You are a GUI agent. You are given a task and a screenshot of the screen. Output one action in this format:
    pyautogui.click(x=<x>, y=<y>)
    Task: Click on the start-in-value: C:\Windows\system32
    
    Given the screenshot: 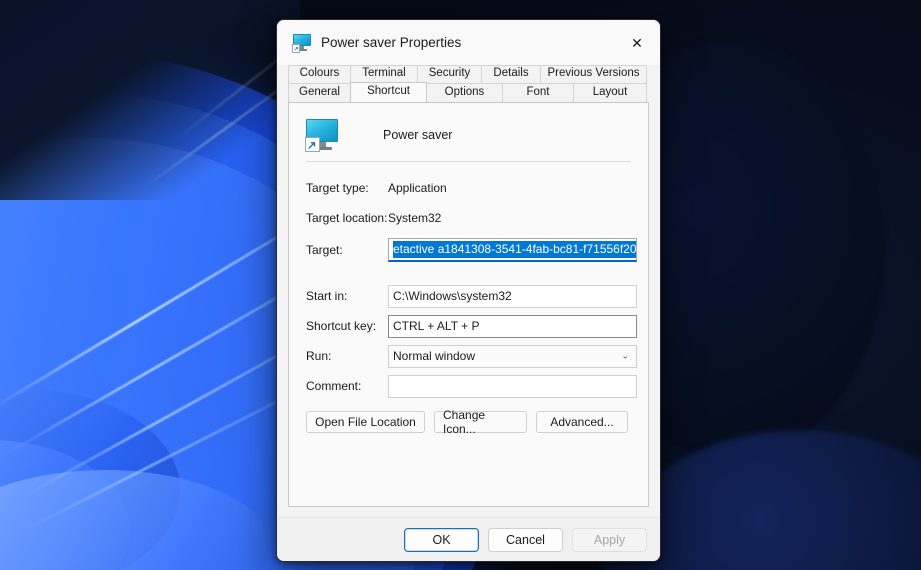 What is the action you would take?
    pyautogui.click(x=452, y=296)
    